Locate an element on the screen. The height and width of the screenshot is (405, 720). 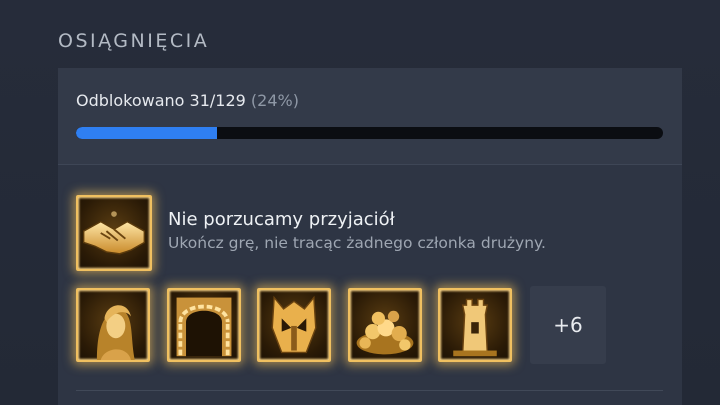
progress-text: Odblokowano 31/129 (24%) is located at coordinates (187, 100).